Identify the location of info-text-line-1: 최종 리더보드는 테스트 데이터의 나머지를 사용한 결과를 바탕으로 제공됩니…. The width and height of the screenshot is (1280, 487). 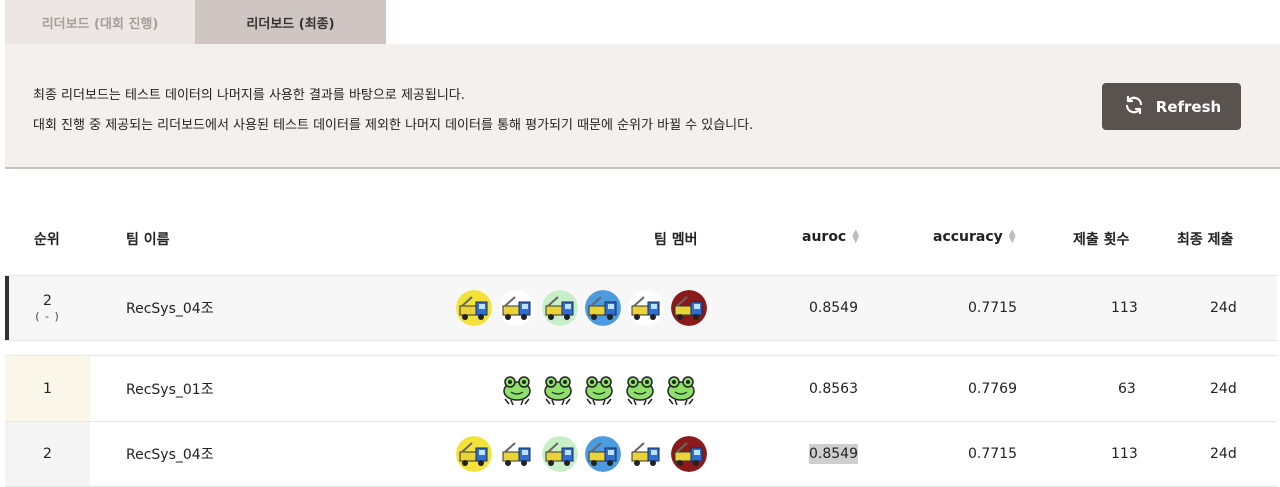
(249, 95).